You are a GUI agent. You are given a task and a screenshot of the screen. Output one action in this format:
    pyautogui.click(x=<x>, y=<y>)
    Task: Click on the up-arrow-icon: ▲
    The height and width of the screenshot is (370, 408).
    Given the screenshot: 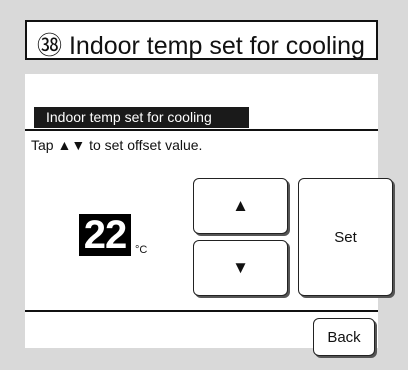 What is the action you would take?
    pyautogui.click(x=240, y=205)
    